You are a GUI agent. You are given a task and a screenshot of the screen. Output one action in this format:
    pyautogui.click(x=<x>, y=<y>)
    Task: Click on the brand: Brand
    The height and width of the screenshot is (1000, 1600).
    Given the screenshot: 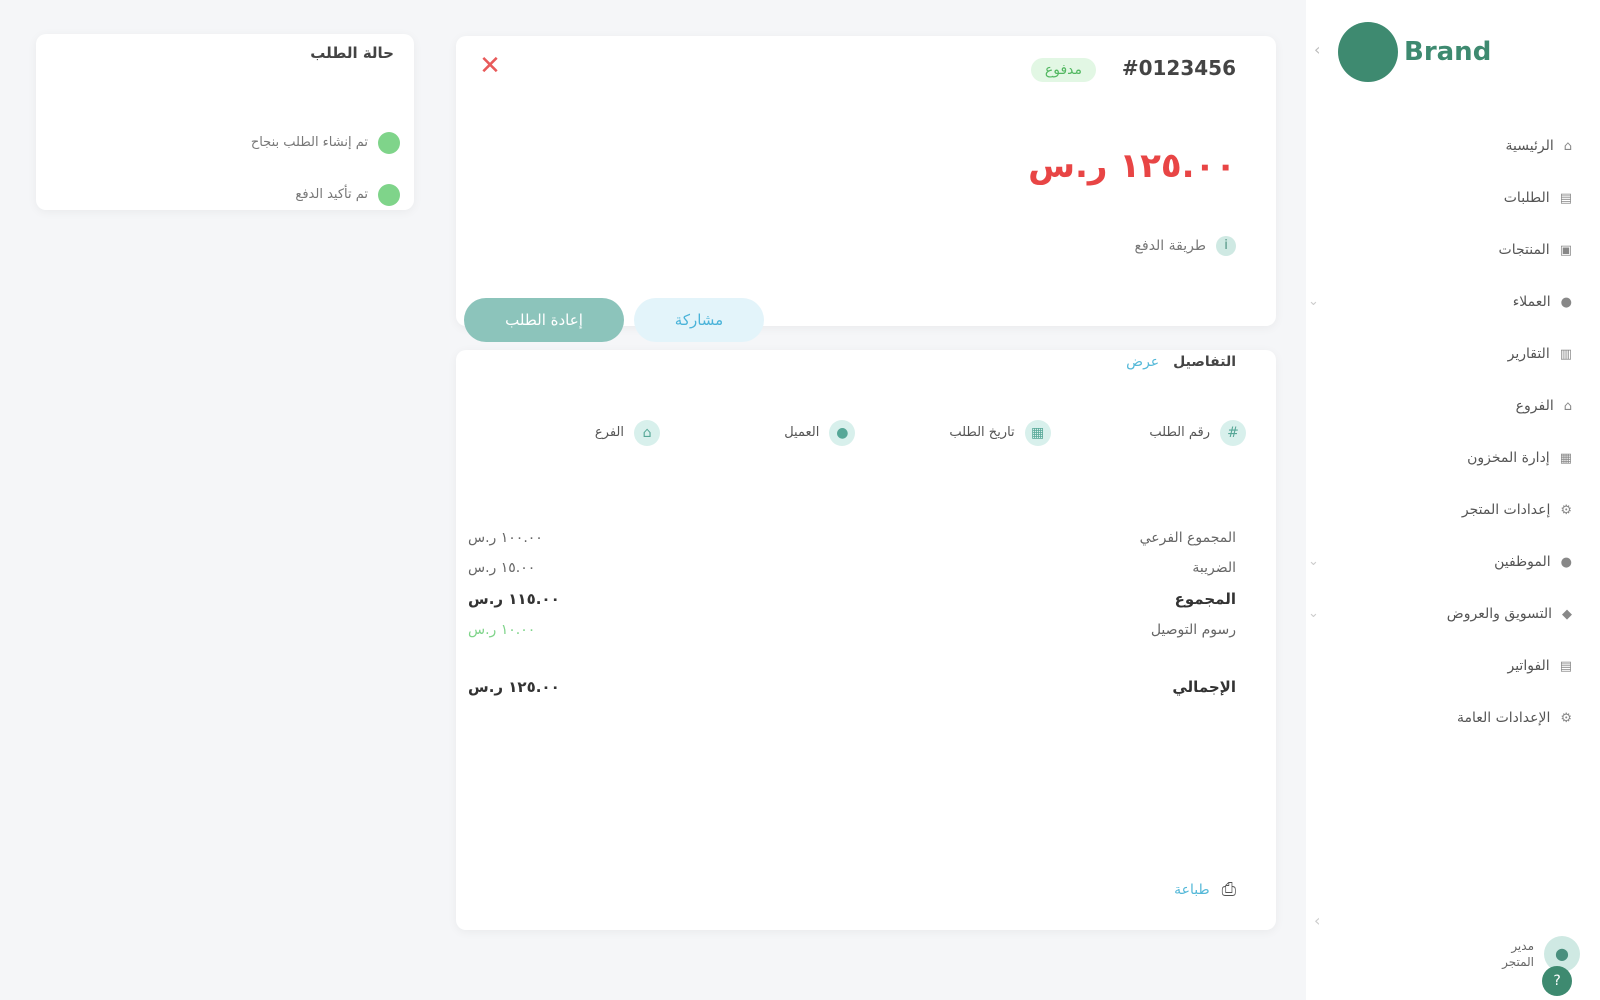 What is the action you would take?
    pyautogui.click(x=1414, y=52)
    